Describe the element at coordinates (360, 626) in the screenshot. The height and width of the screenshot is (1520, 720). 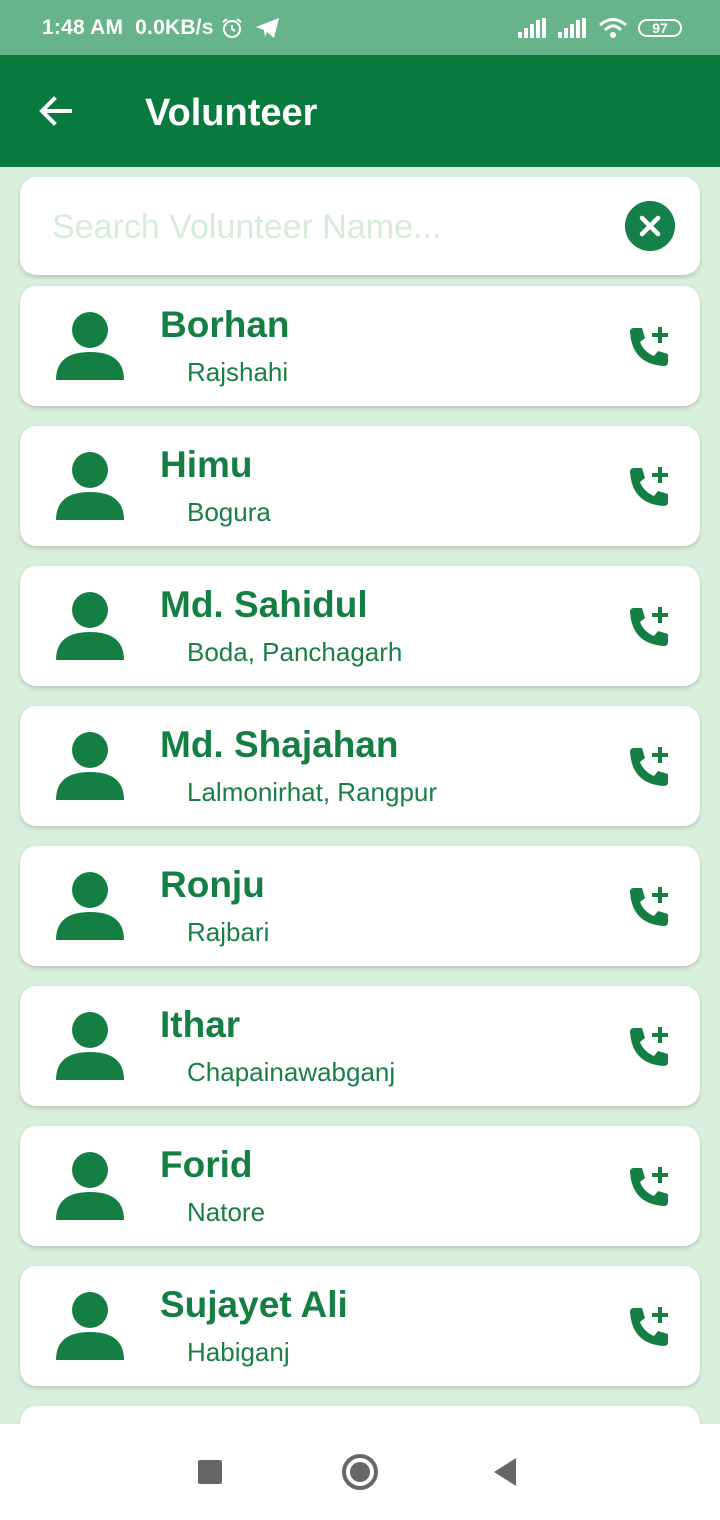
I see `volunteer-card: Md. Sahidul Boda, Panchagarh` at that location.